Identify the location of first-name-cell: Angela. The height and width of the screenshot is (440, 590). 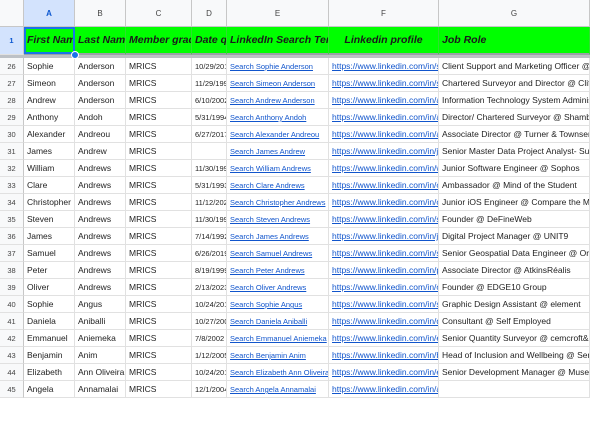
(49, 389).